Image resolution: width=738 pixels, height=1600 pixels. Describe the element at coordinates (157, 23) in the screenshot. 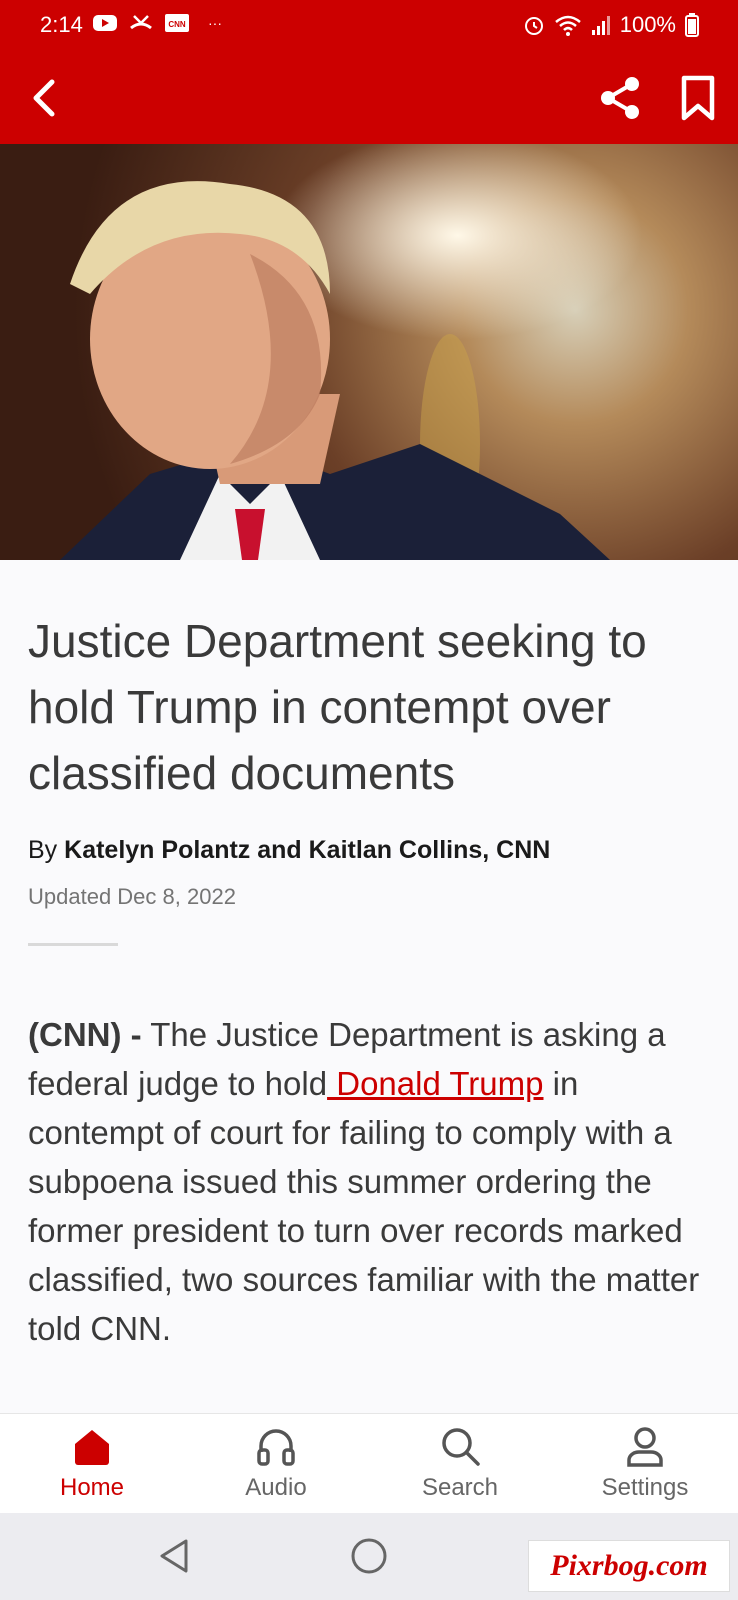

I see `status-notification-icons: CNN ···` at that location.